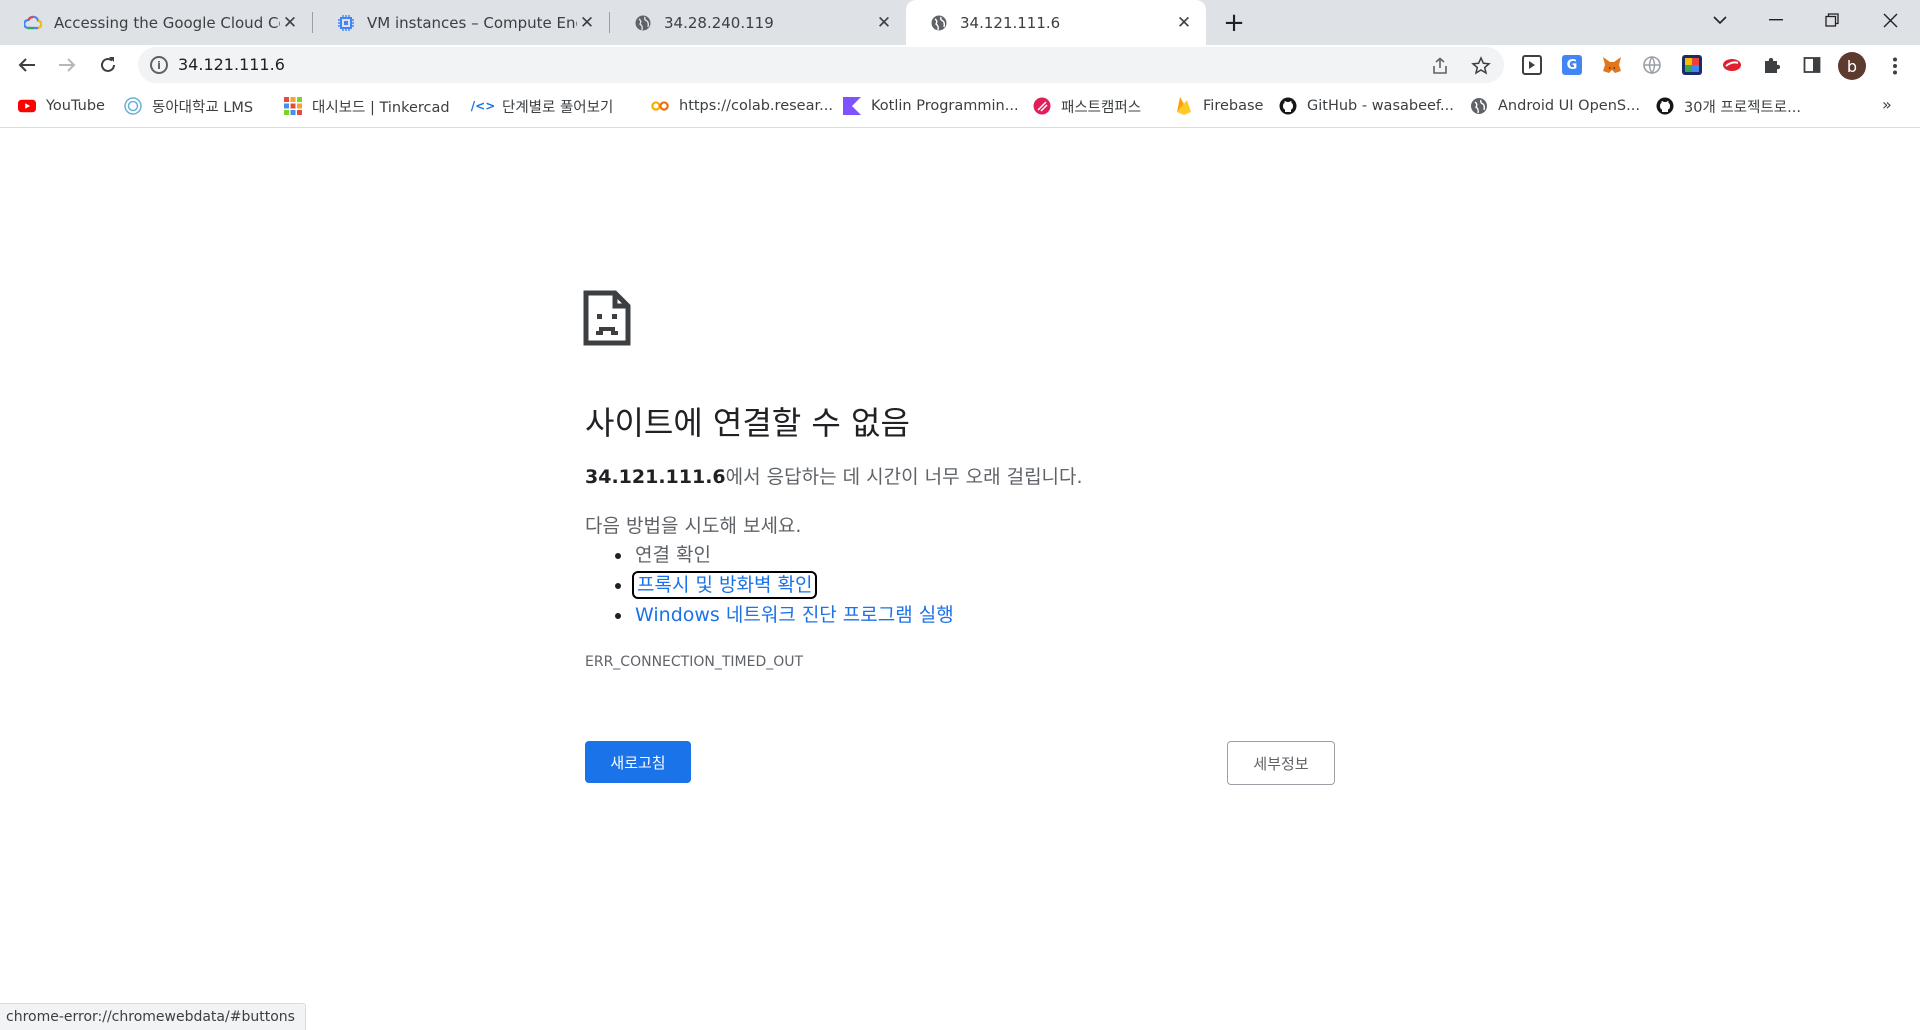 The image size is (1920, 1030). What do you see at coordinates (33, 23) in the screenshot?
I see `google-cloud-icon` at bounding box center [33, 23].